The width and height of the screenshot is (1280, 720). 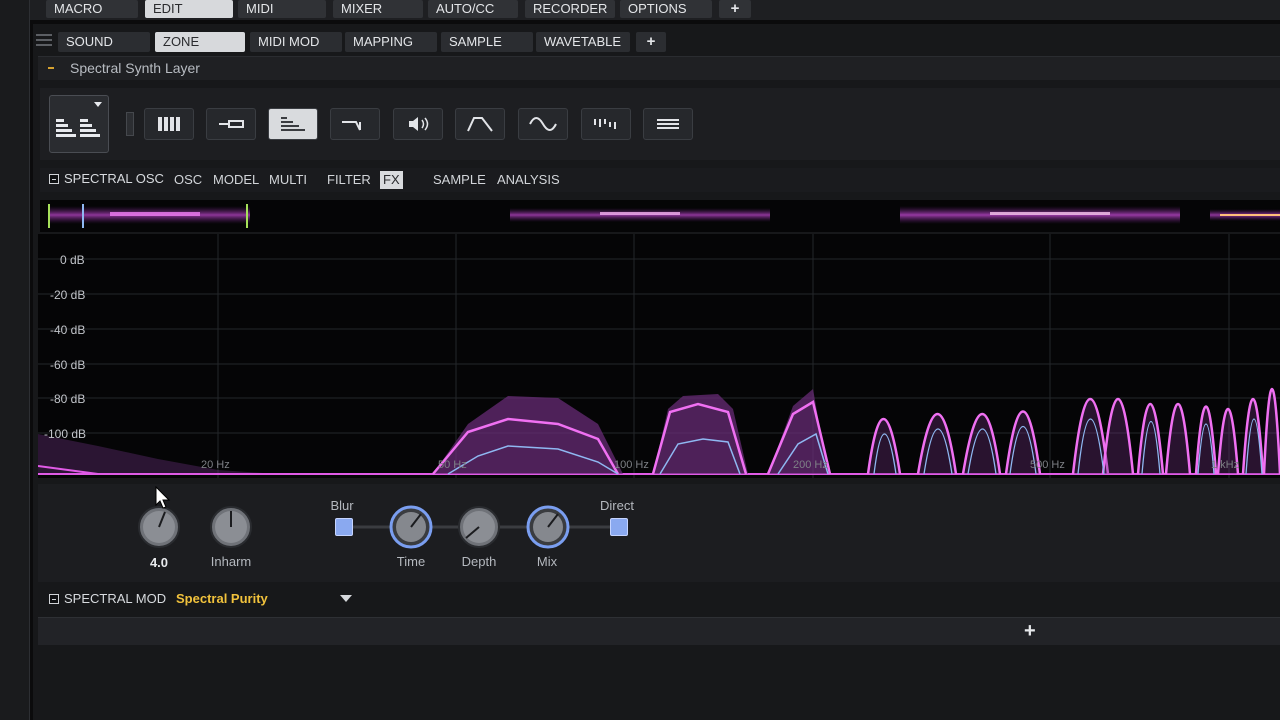 I want to click on layer-title: Spectral Synth Layer, so click(x=135, y=68).